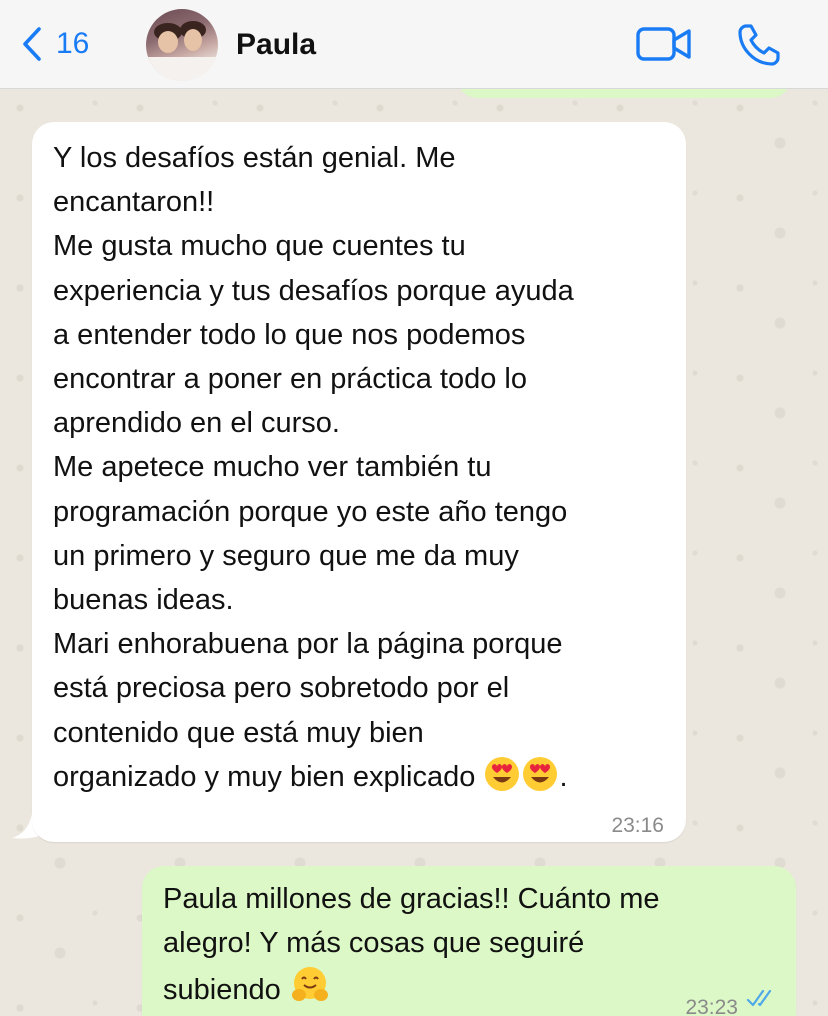  I want to click on phone-icon, so click(759, 45).